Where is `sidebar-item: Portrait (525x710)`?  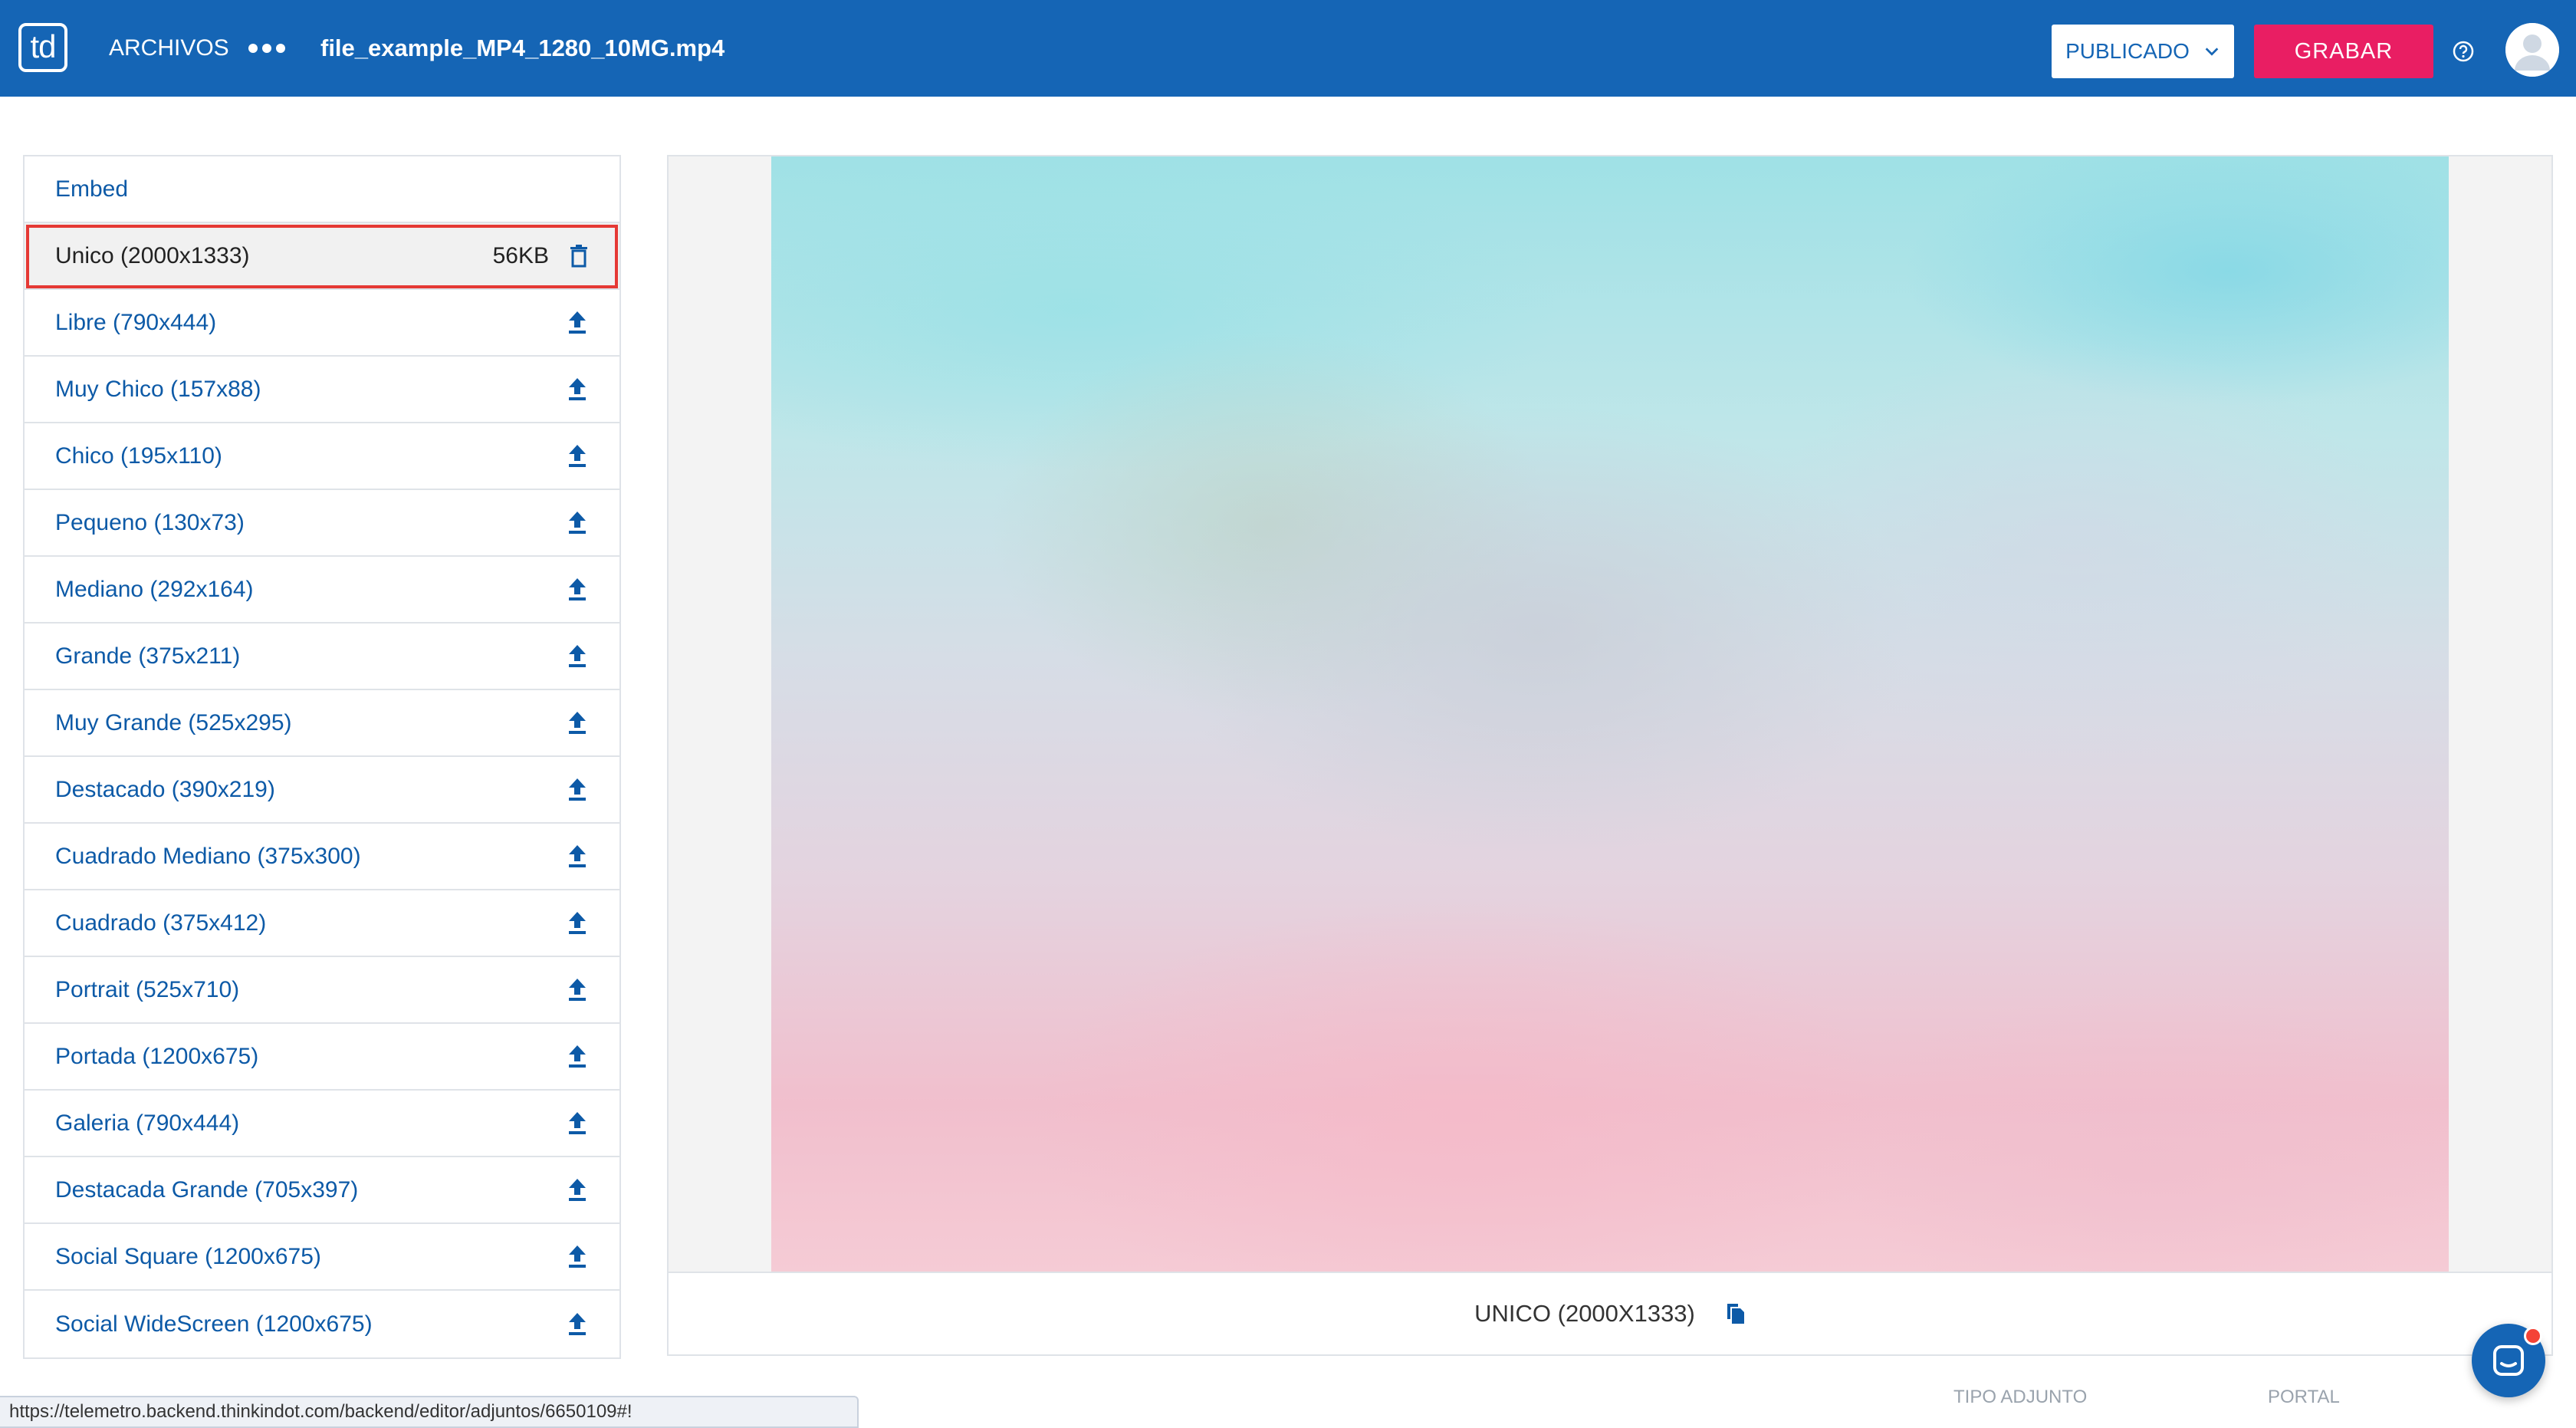 sidebar-item: Portrait (525x710) is located at coordinates (322, 990).